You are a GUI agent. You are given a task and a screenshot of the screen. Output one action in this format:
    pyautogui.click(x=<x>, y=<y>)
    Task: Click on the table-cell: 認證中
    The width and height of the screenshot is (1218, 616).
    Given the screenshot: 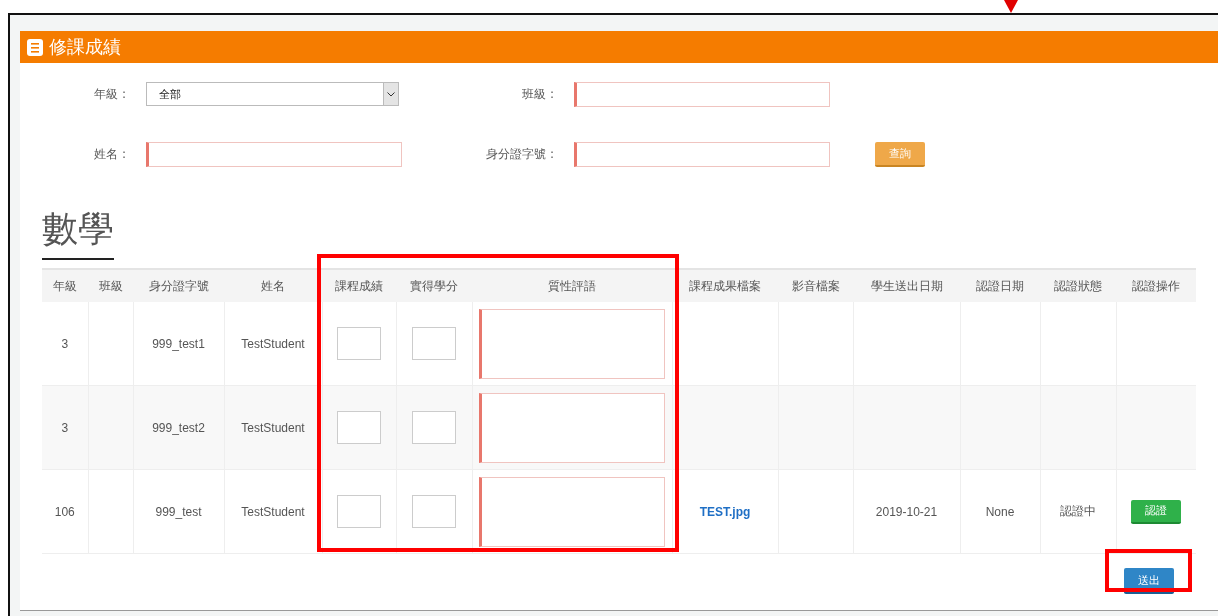 What is the action you would take?
    pyautogui.click(x=1078, y=511)
    